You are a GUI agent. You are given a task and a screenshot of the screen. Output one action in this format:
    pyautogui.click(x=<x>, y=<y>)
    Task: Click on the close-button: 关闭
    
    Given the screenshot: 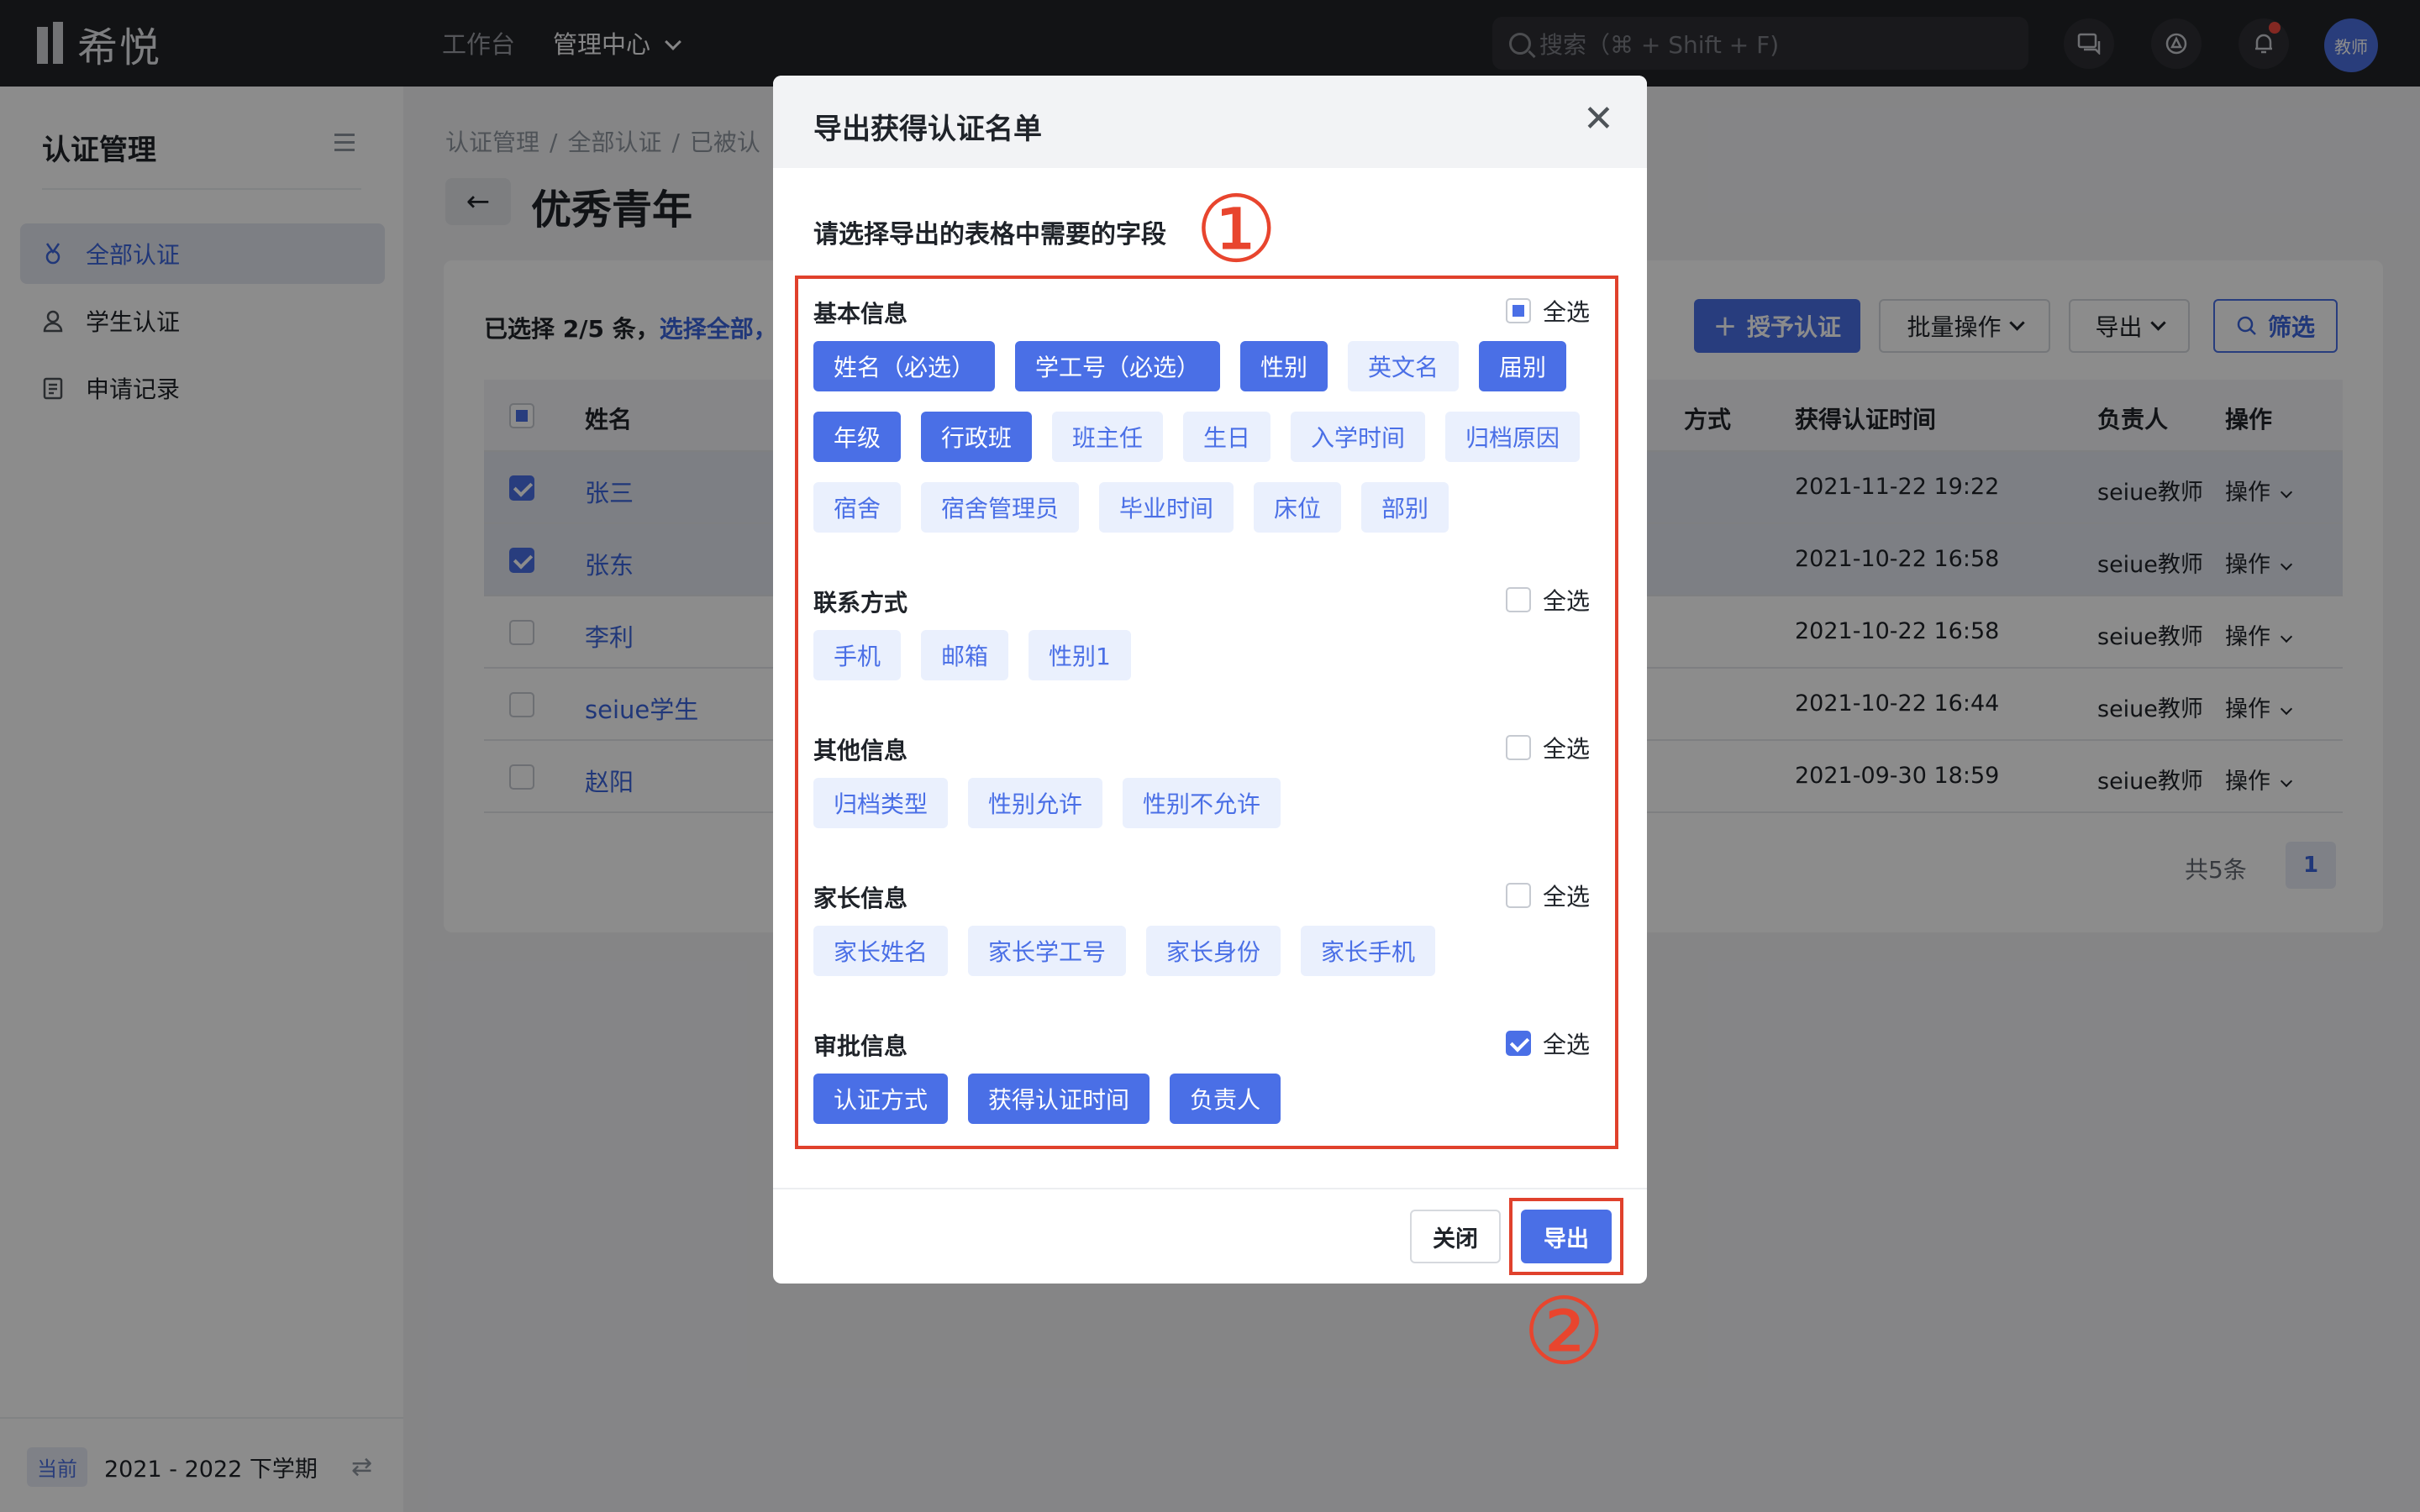 What is the action you would take?
    pyautogui.click(x=1455, y=1236)
    